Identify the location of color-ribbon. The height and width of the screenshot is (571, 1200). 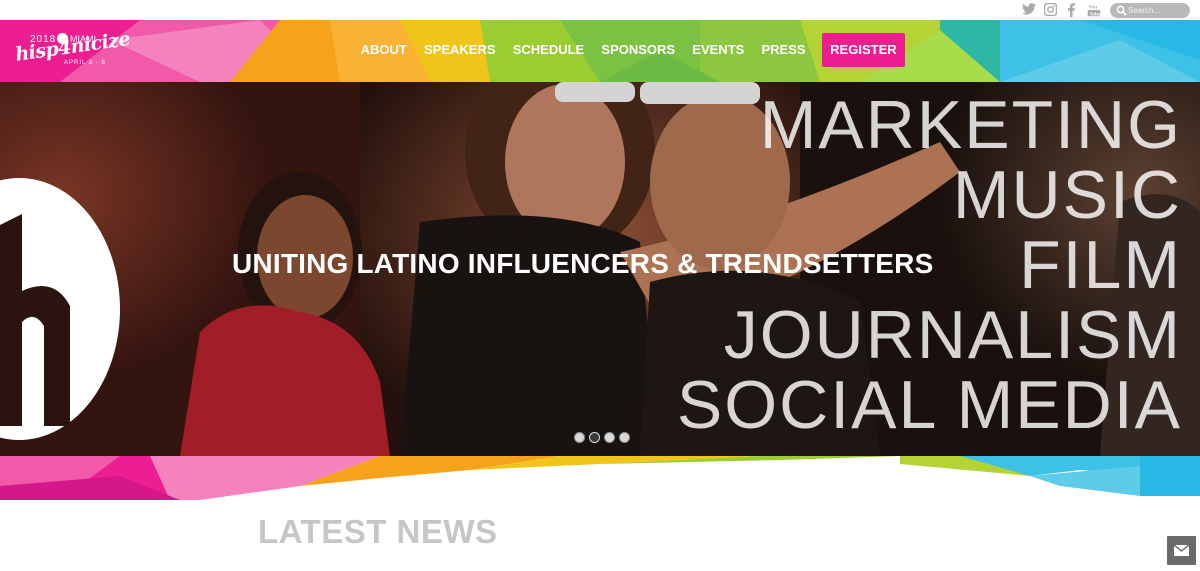
(600, 478).